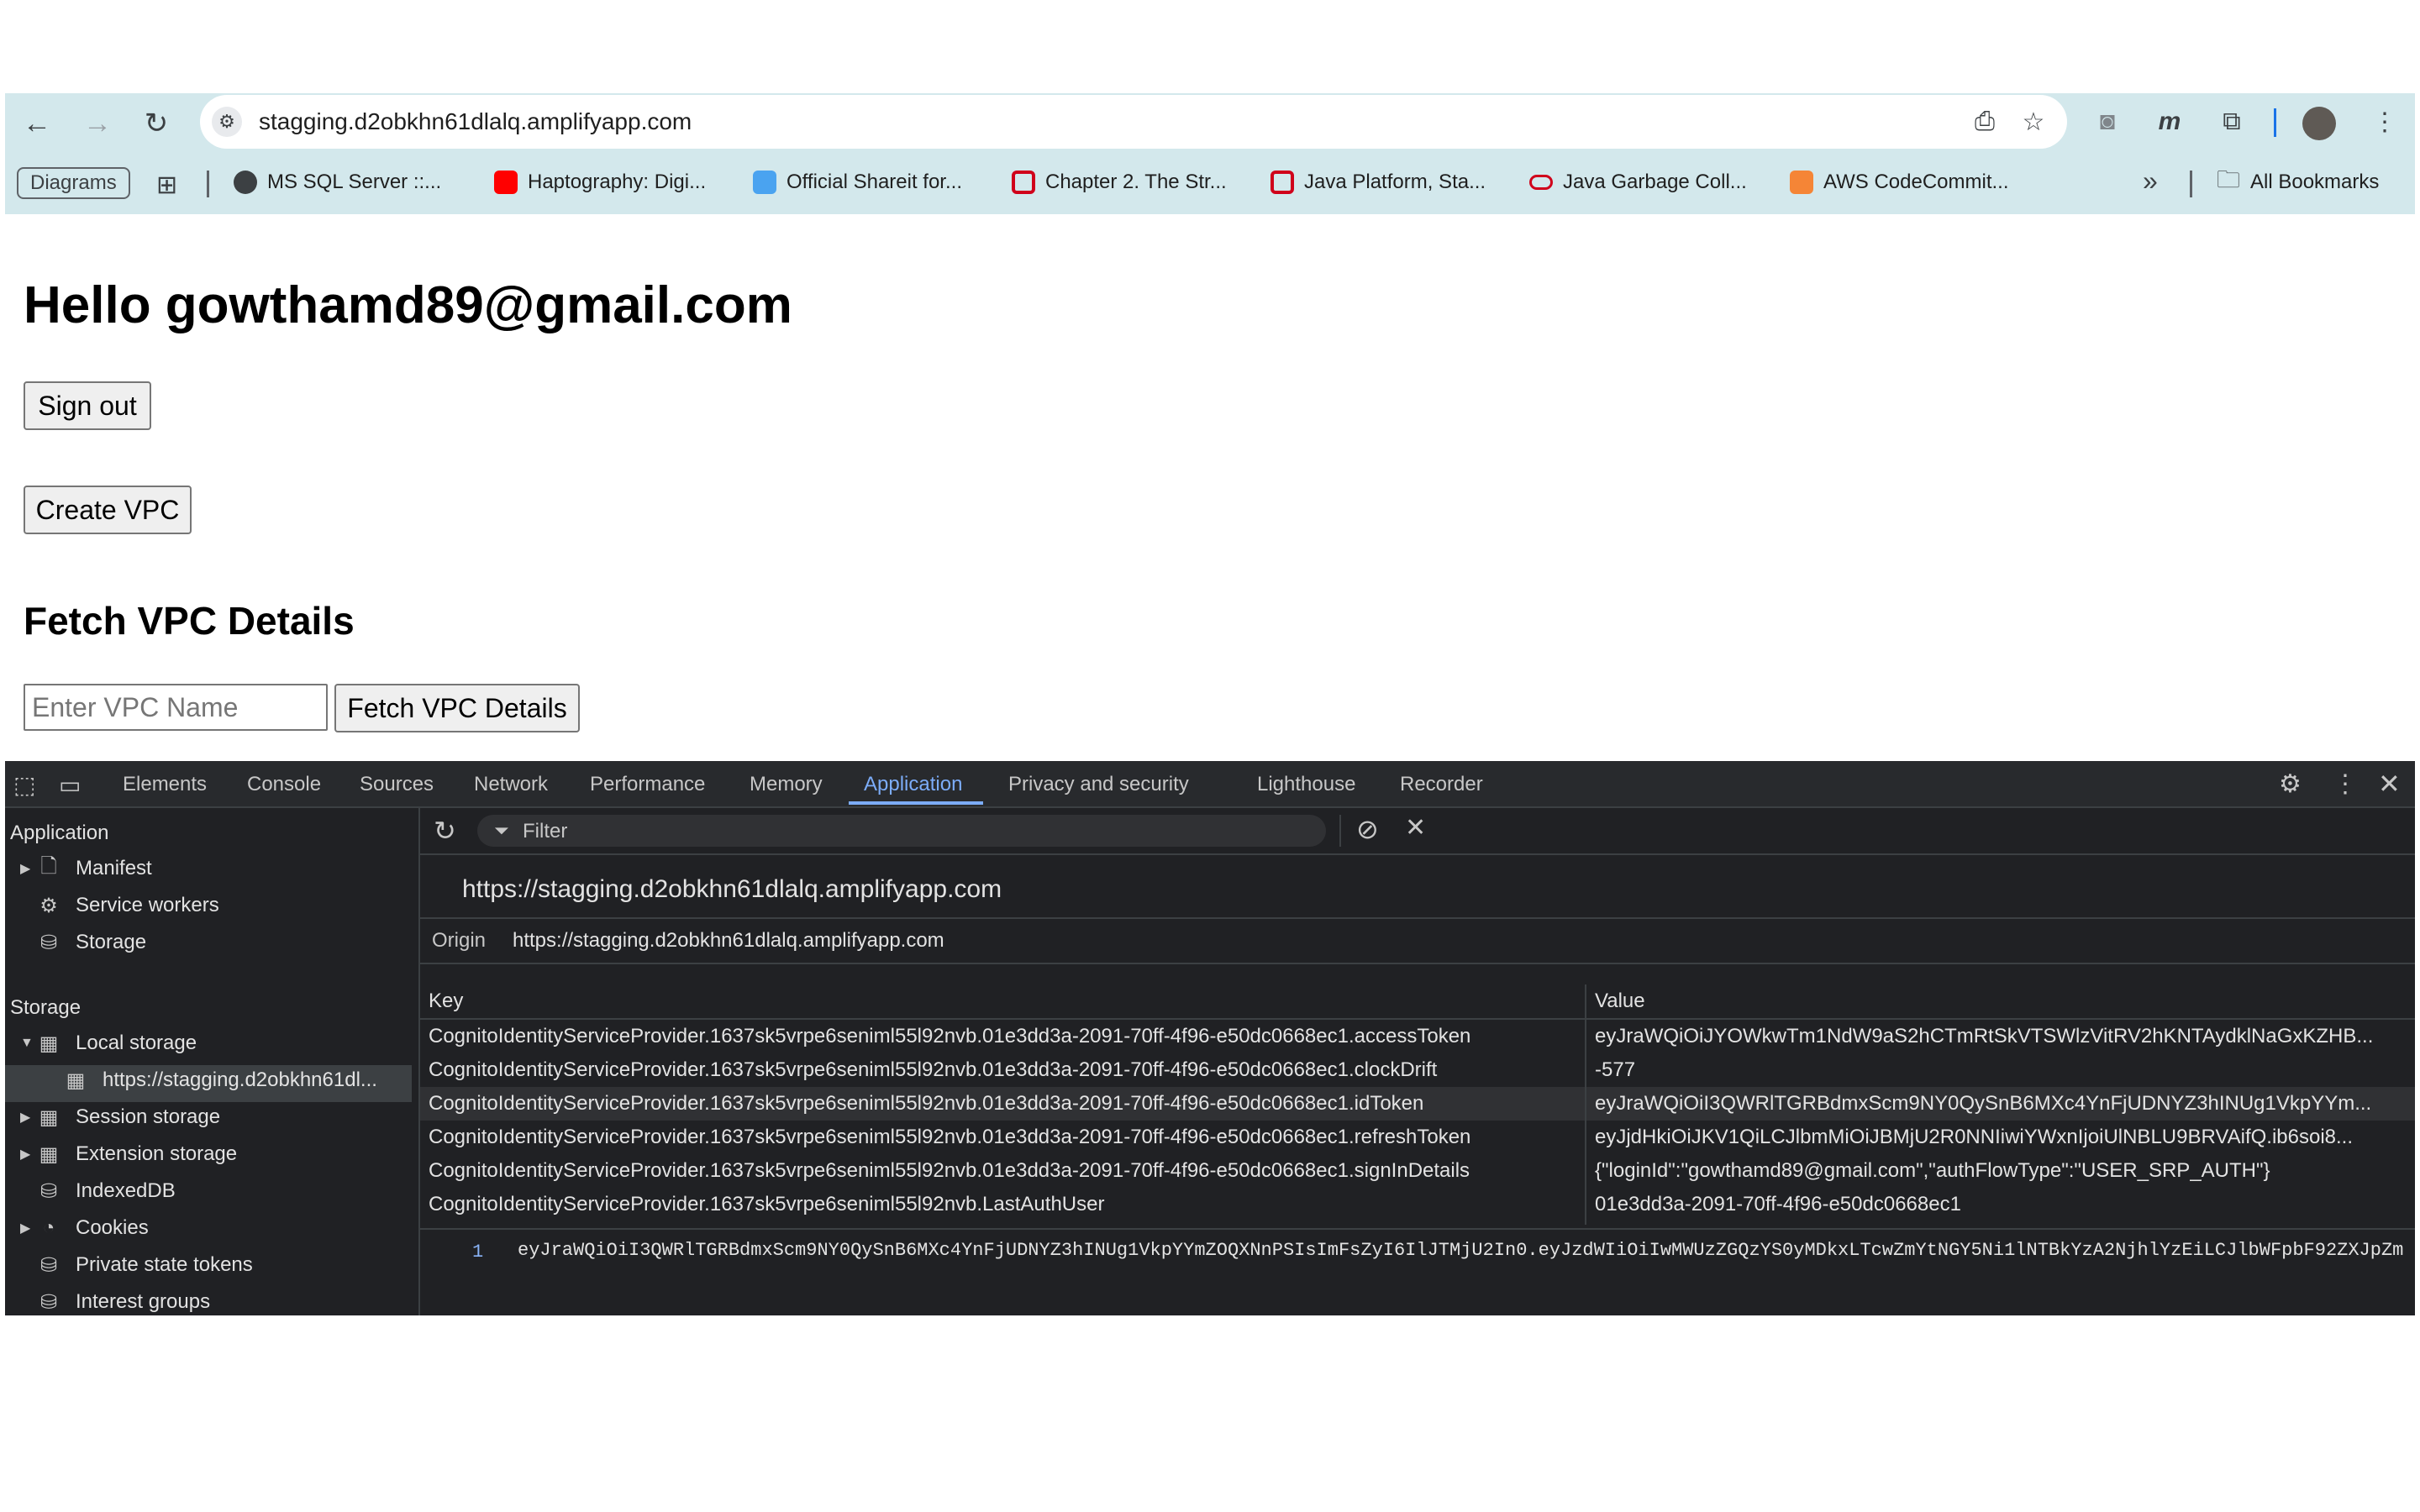  Describe the element at coordinates (1985, 122) in the screenshot. I see `install-app-icon: ⎙` at that location.